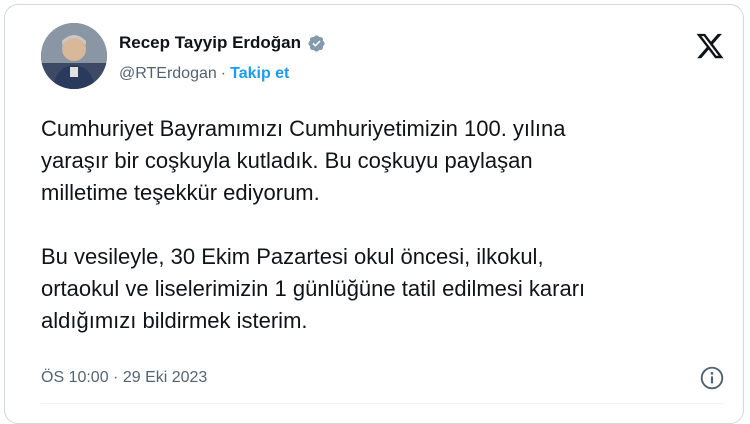 This screenshot has height=424, width=750. I want to click on author-handle-row: @RTErdogan · Takip et, so click(204, 74).